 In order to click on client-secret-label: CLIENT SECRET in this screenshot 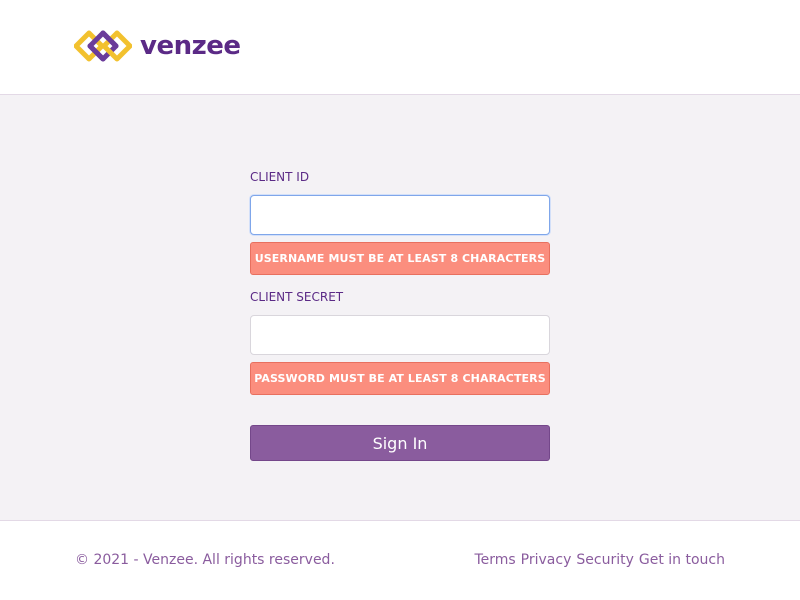, I will do `click(297, 297)`.